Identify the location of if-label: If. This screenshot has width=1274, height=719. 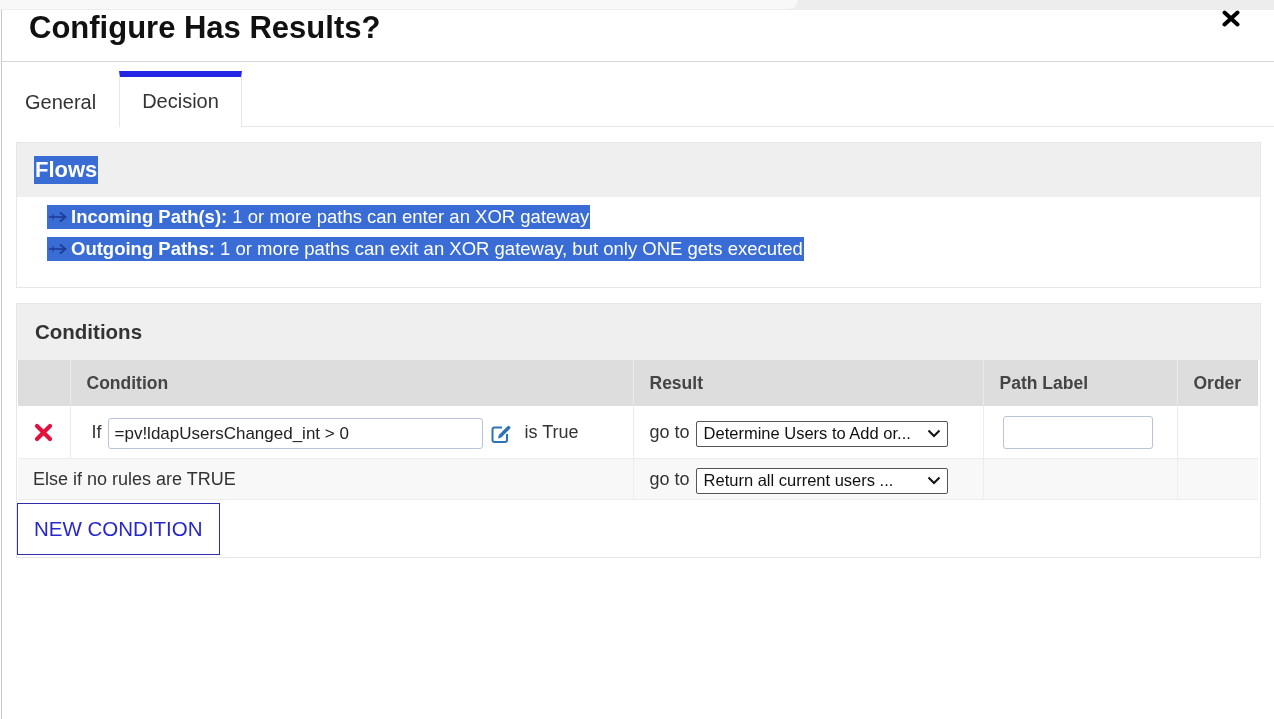
(96, 432).